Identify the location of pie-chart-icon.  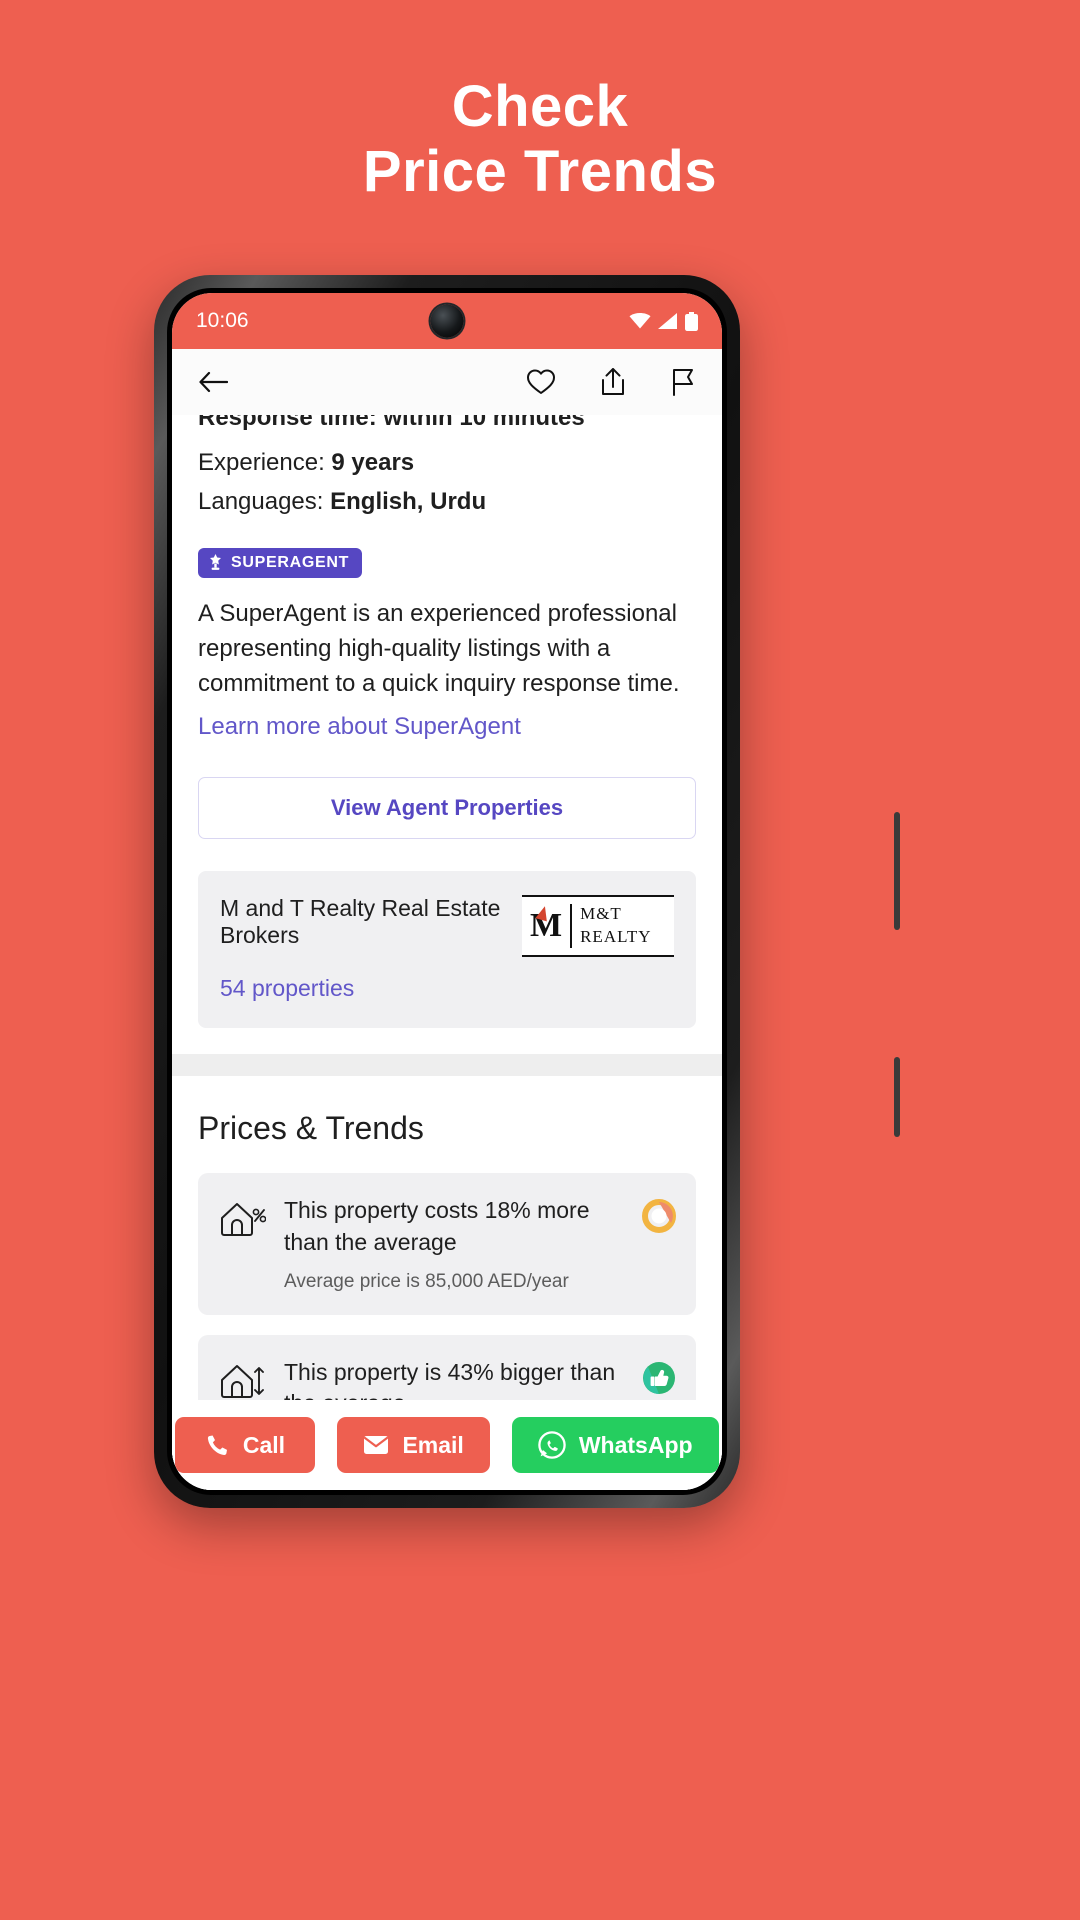
(659, 1214).